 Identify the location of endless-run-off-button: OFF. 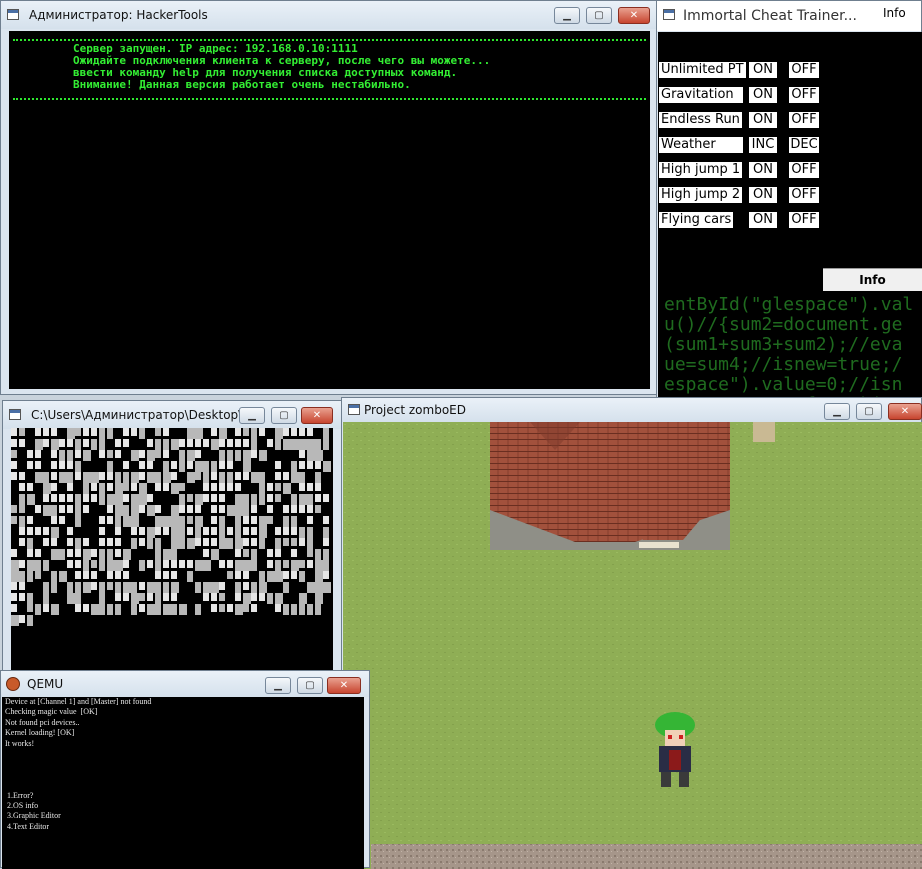
(804, 120).